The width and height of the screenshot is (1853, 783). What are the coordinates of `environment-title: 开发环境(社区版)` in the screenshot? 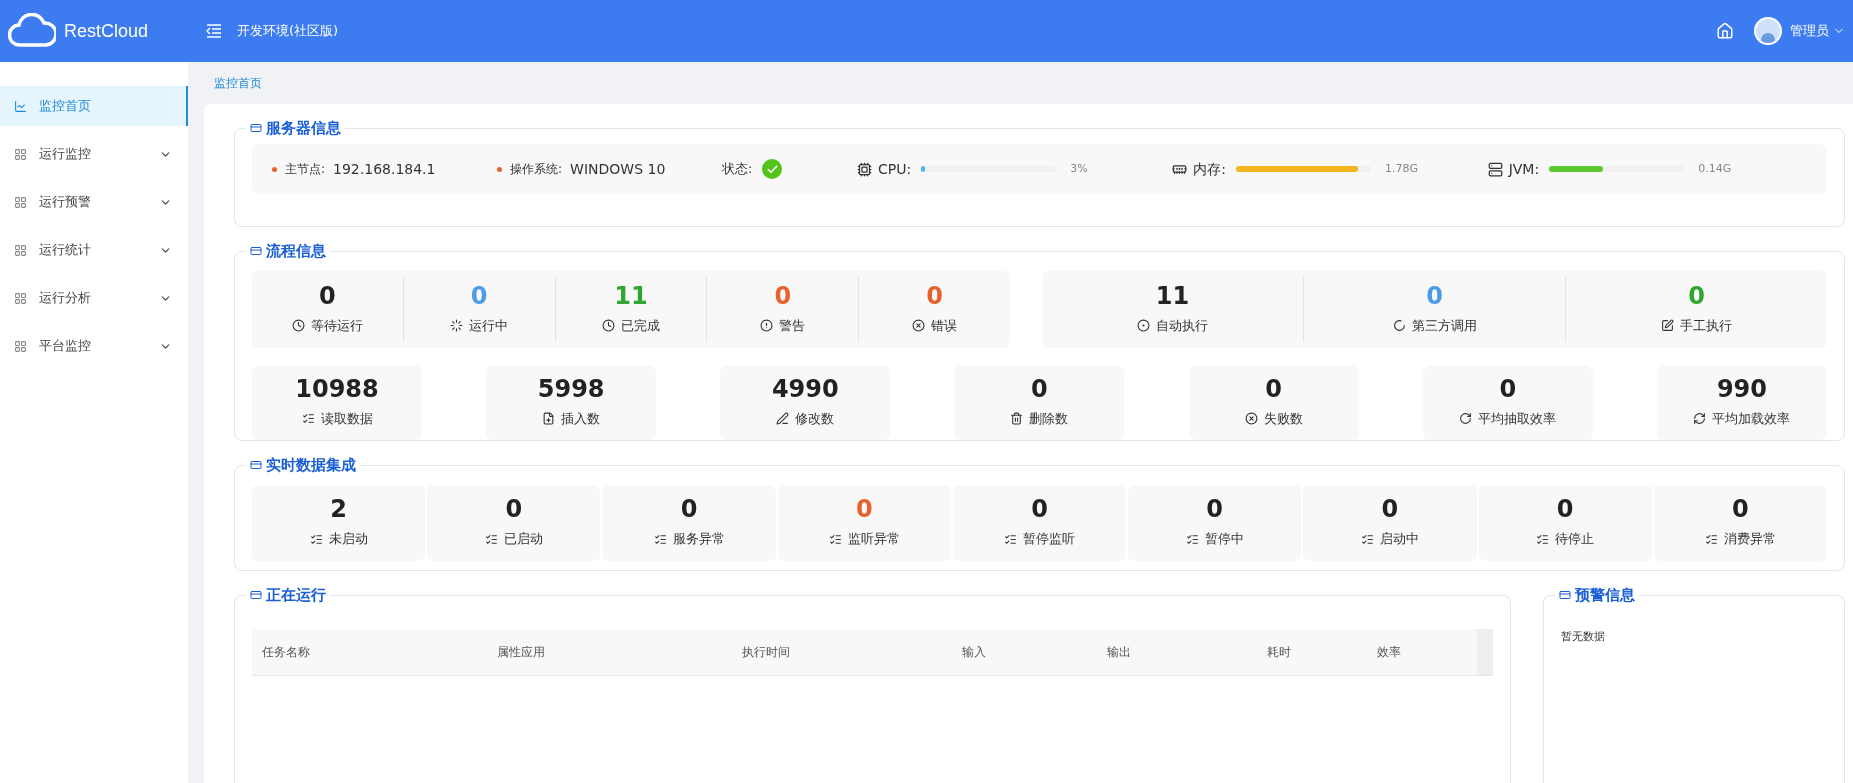 It's located at (288, 31).